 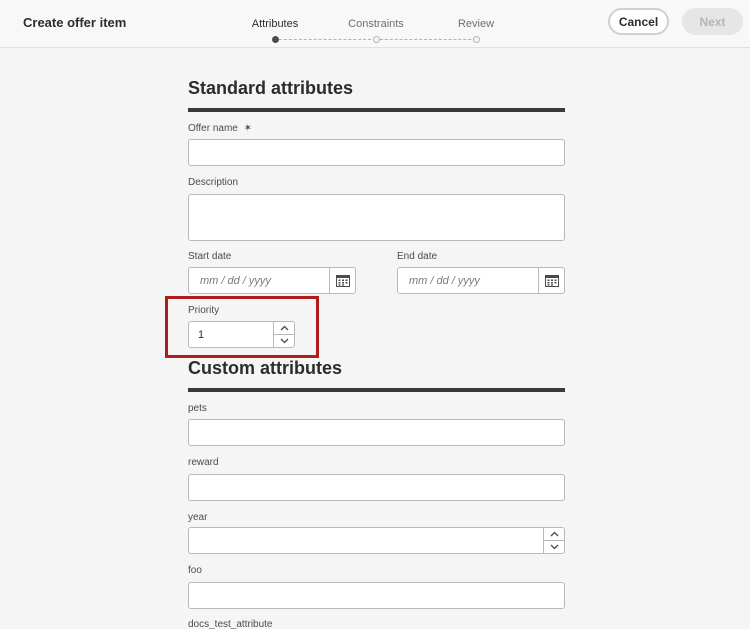 What do you see at coordinates (230, 624) in the screenshot?
I see `docs-test-attribute-label: docs_test_attribute` at bounding box center [230, 624].